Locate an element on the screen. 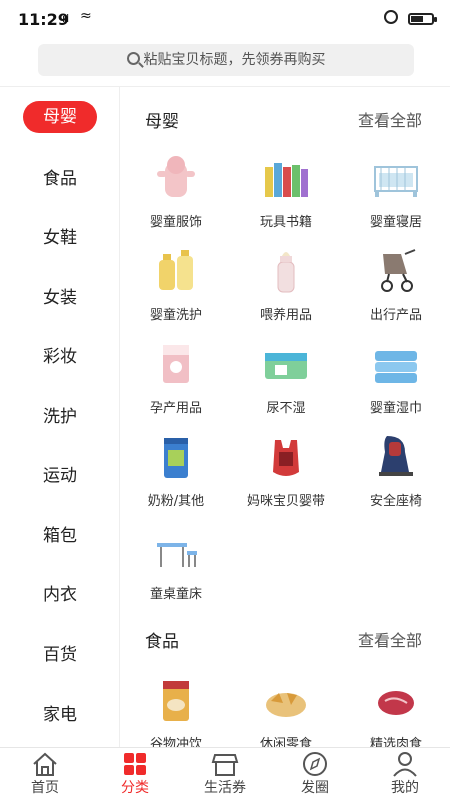  category-cell: 婴童寝居 is located at coordinates (395, 196).